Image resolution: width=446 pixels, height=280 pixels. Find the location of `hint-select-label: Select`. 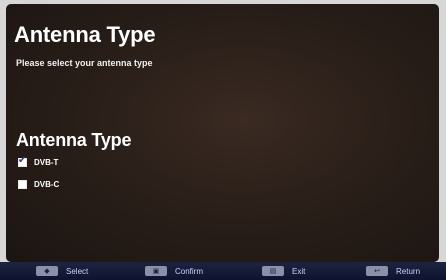

hint-select-label: Select is located at coordinates (77, 271).